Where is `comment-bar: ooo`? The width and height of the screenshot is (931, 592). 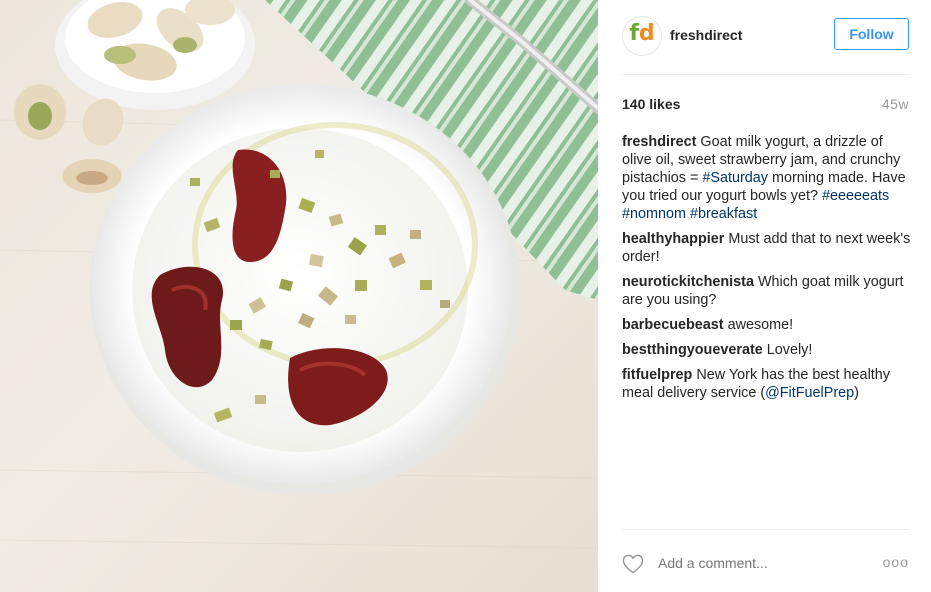
comment-bar: ooo is located at coordinates (765, 563).